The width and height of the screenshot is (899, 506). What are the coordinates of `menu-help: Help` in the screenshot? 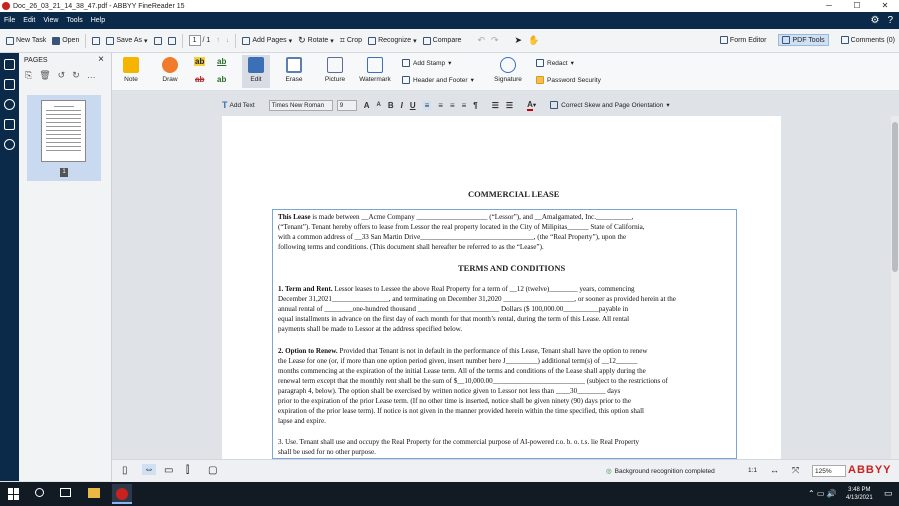 It's located at (98, 20).